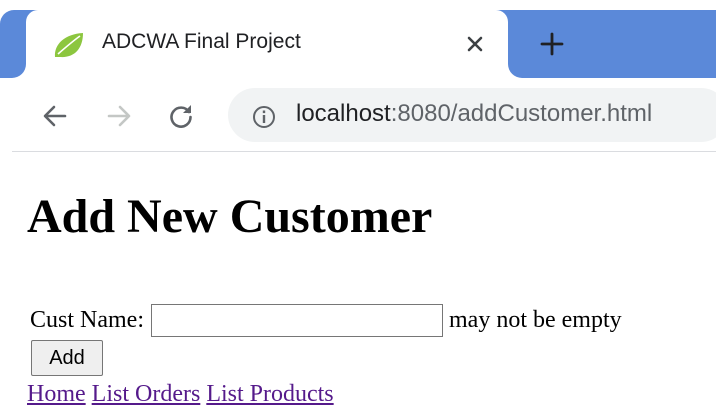  I want to click on customer-form: Cust Name: may not be empty, so click(326, 320).